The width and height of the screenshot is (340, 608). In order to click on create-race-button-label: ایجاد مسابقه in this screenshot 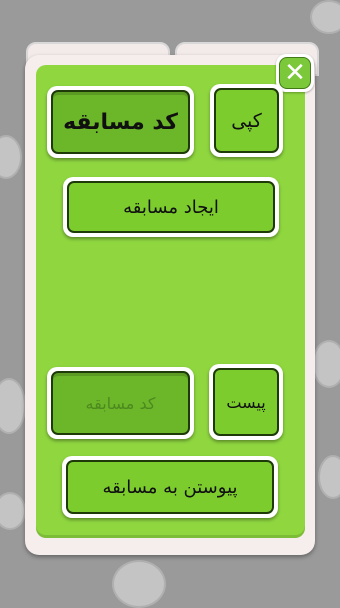, I will do `click(171, 207)`.